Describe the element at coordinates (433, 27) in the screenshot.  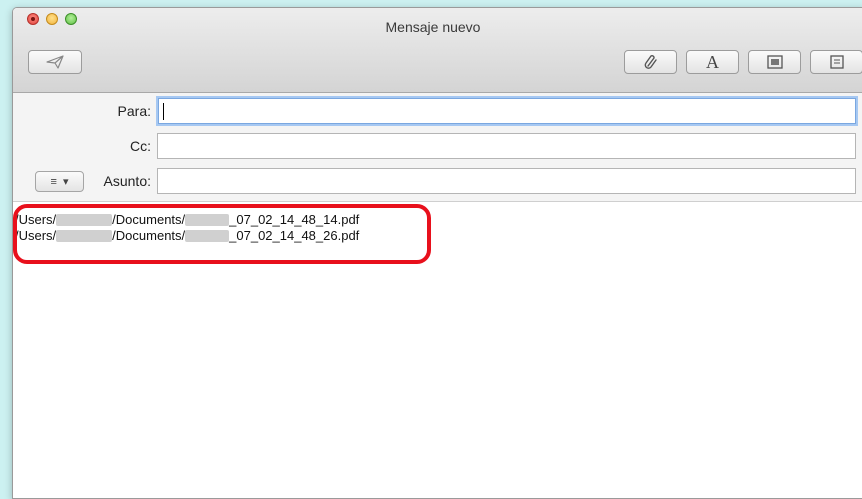
I see `window-title: Mensaje nuevo` at that location.